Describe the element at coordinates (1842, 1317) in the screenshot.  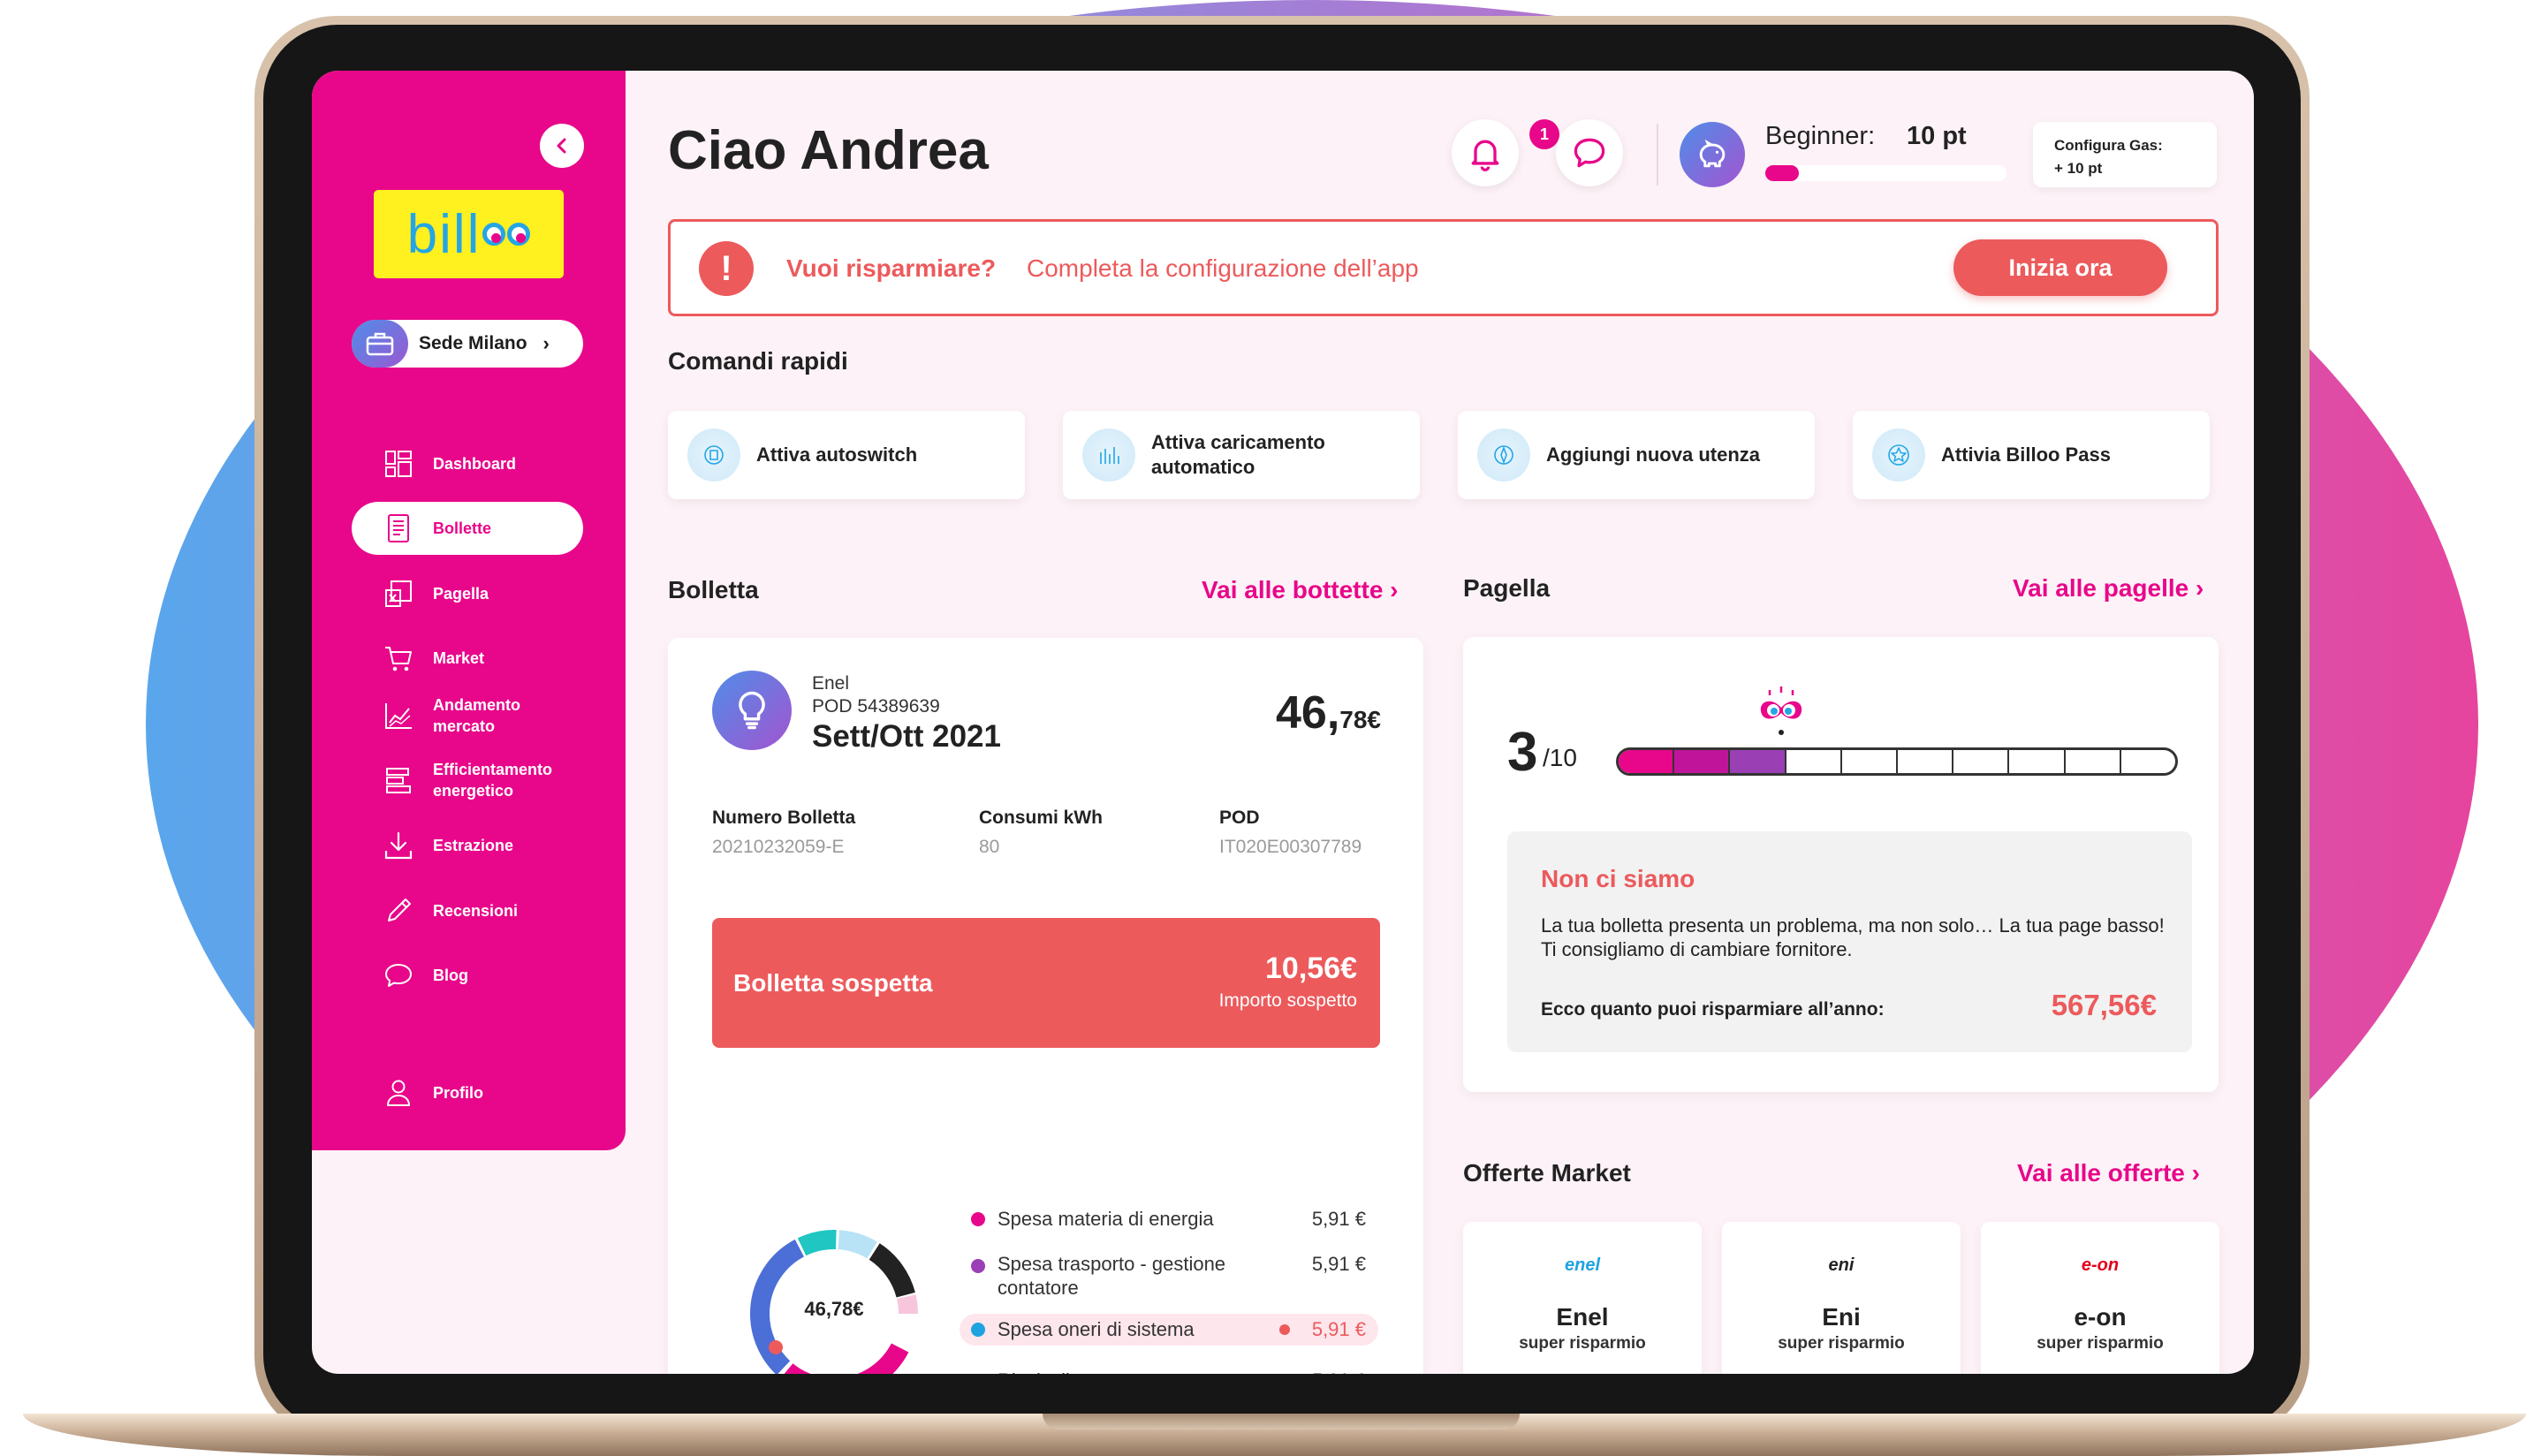
I see `offer-provider-name: Eni` at that location.